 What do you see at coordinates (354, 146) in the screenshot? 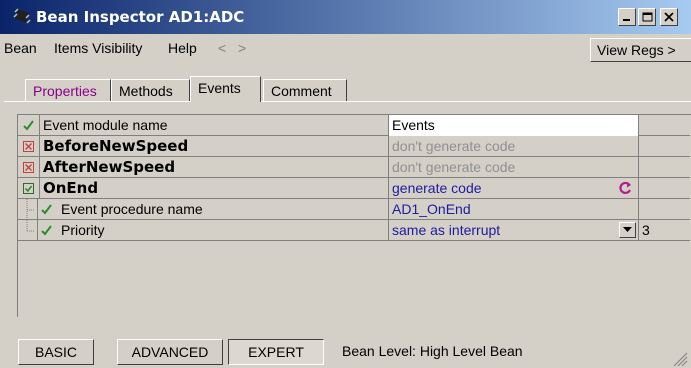
I see `grid-row-before-new-speed: BeforeNewSpeed don't generate code` at bounding box center [354, 146].